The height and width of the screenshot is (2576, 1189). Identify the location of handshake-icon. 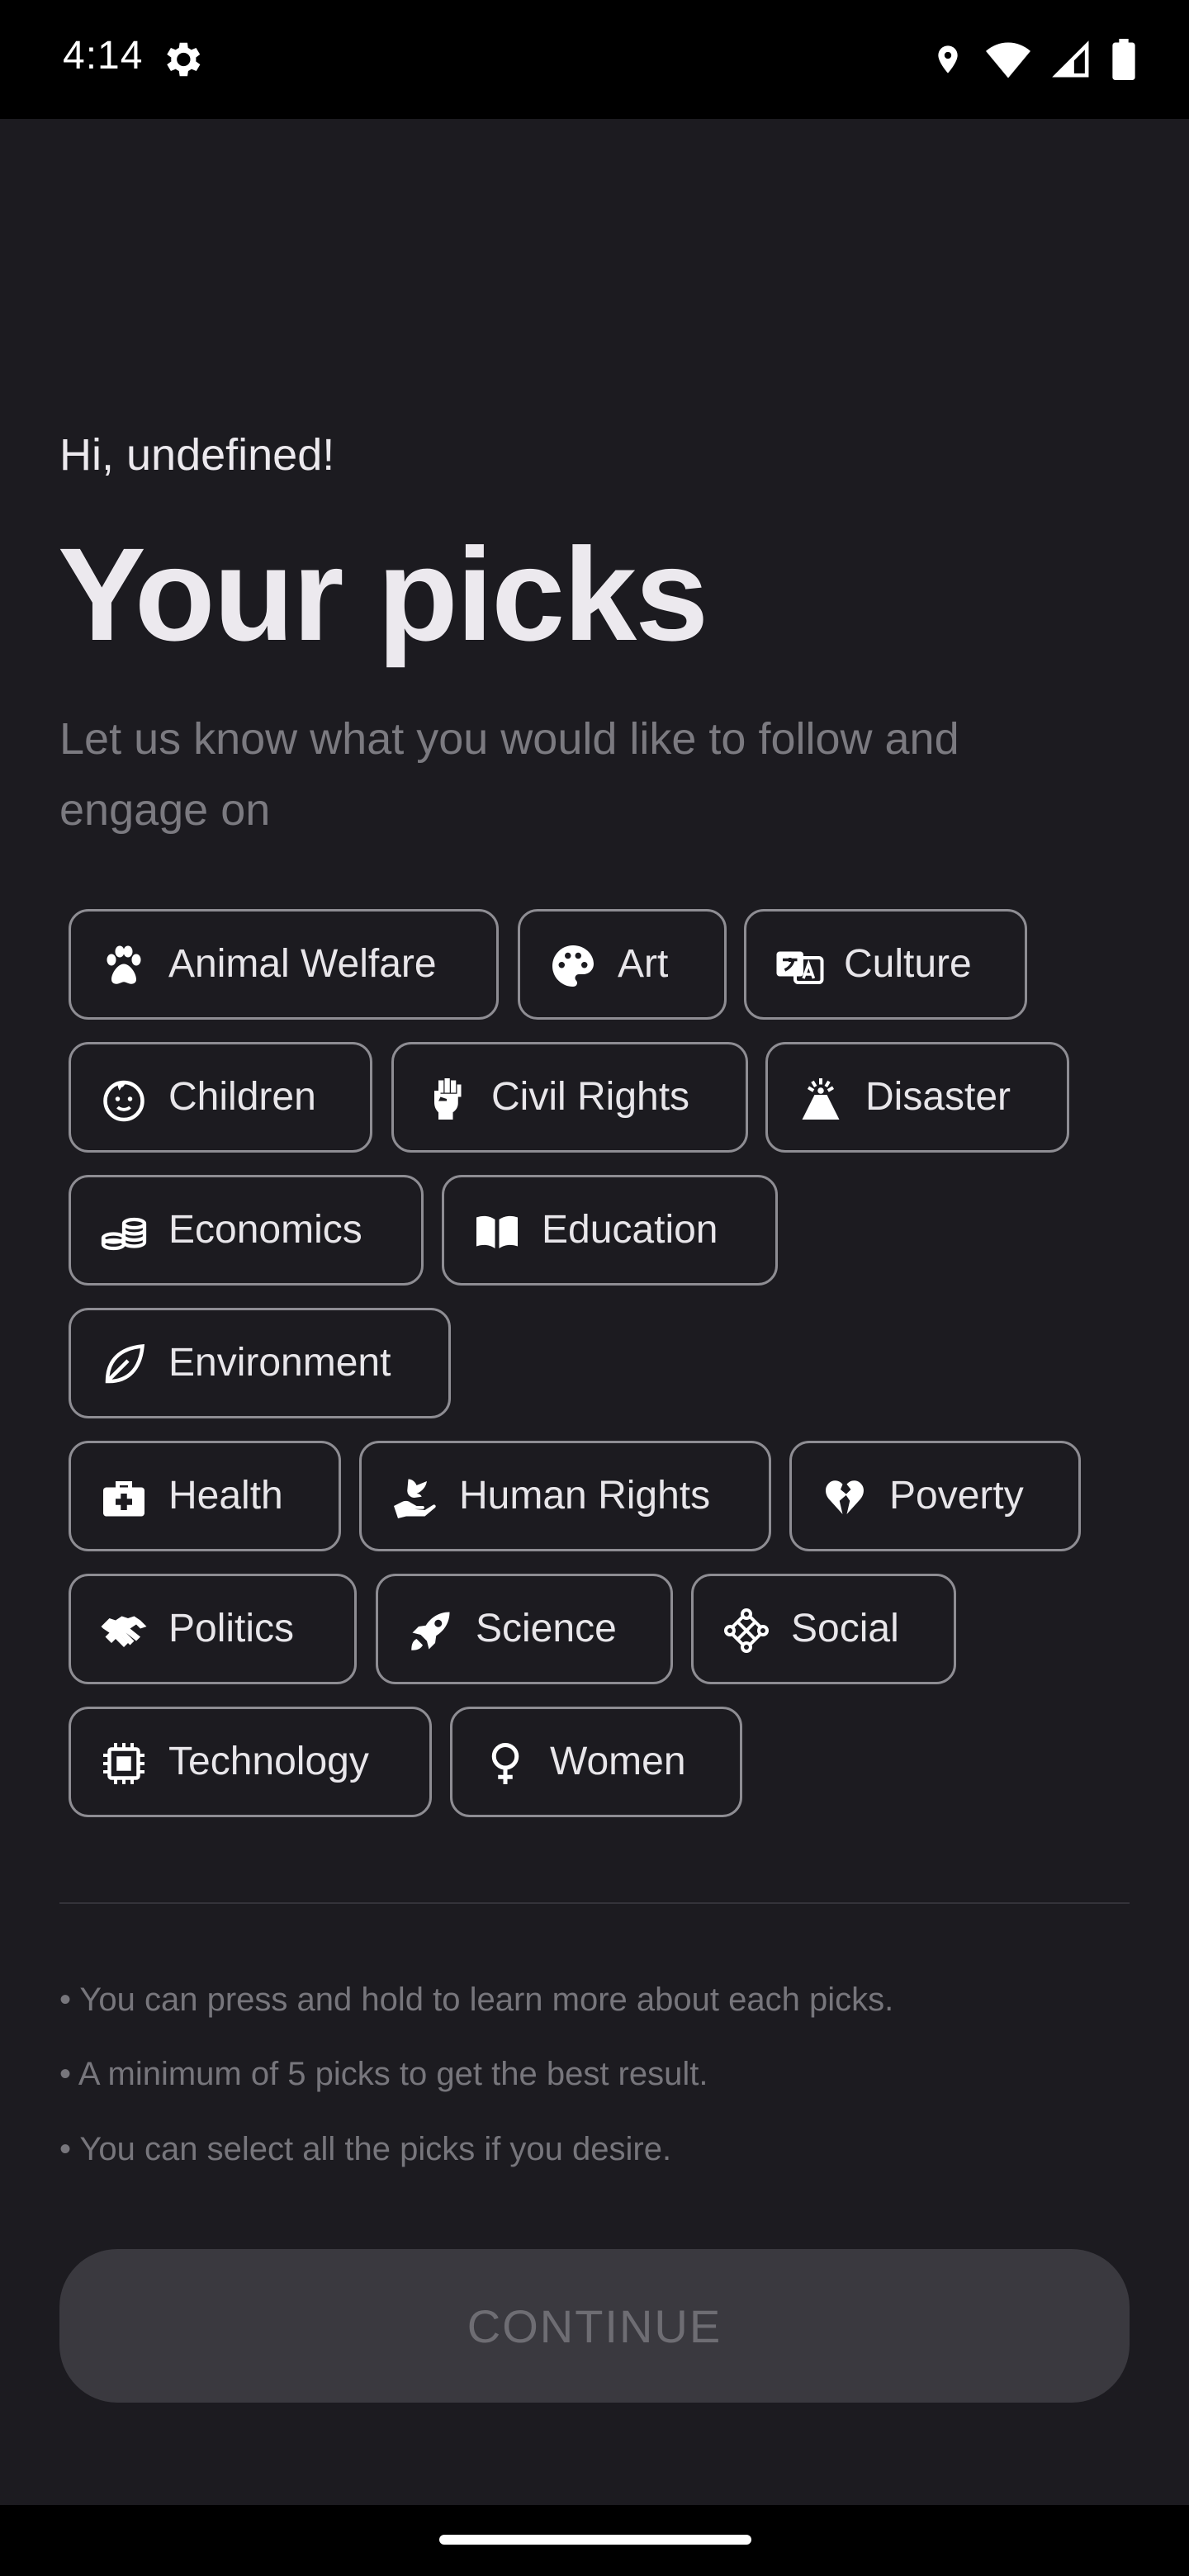
(124, 1630).